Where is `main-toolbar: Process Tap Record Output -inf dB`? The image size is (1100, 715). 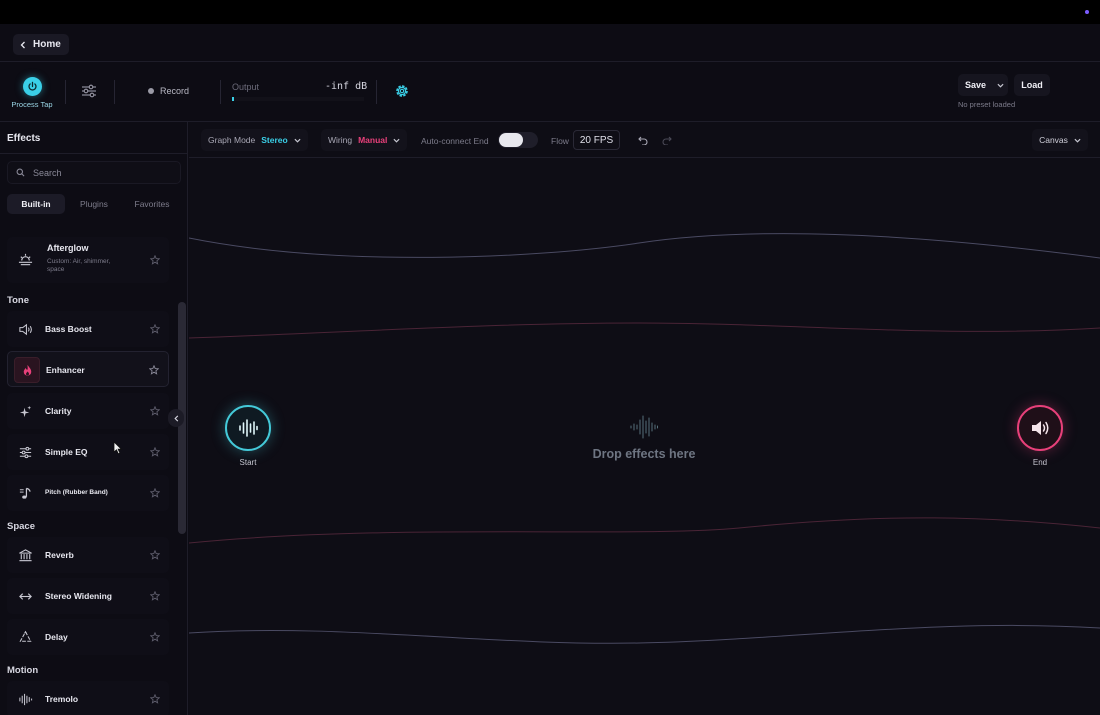 main-toolbar: Process Tap Record Output -inf dB is located at coordinates (550, 92).